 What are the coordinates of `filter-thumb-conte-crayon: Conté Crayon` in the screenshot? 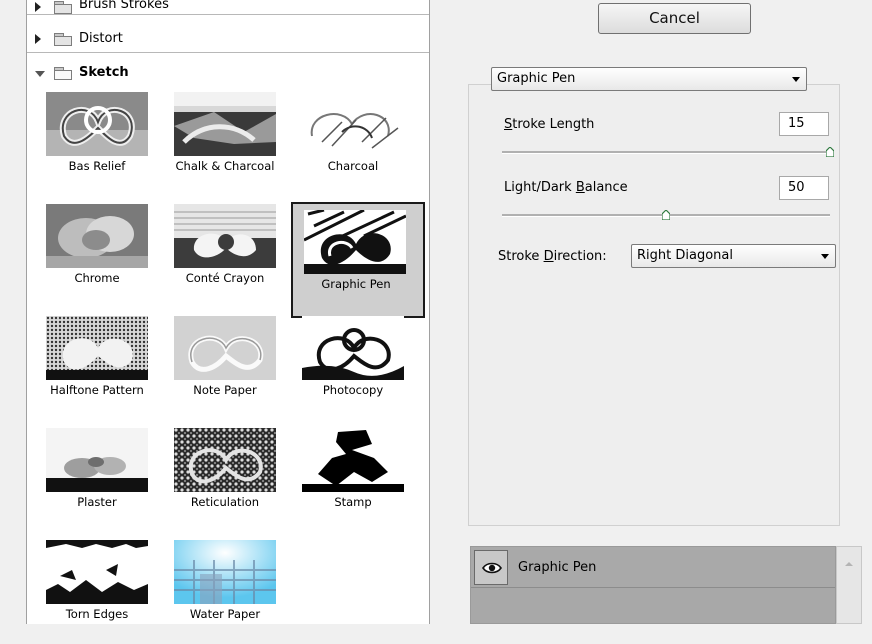 It's located at (221, 252).